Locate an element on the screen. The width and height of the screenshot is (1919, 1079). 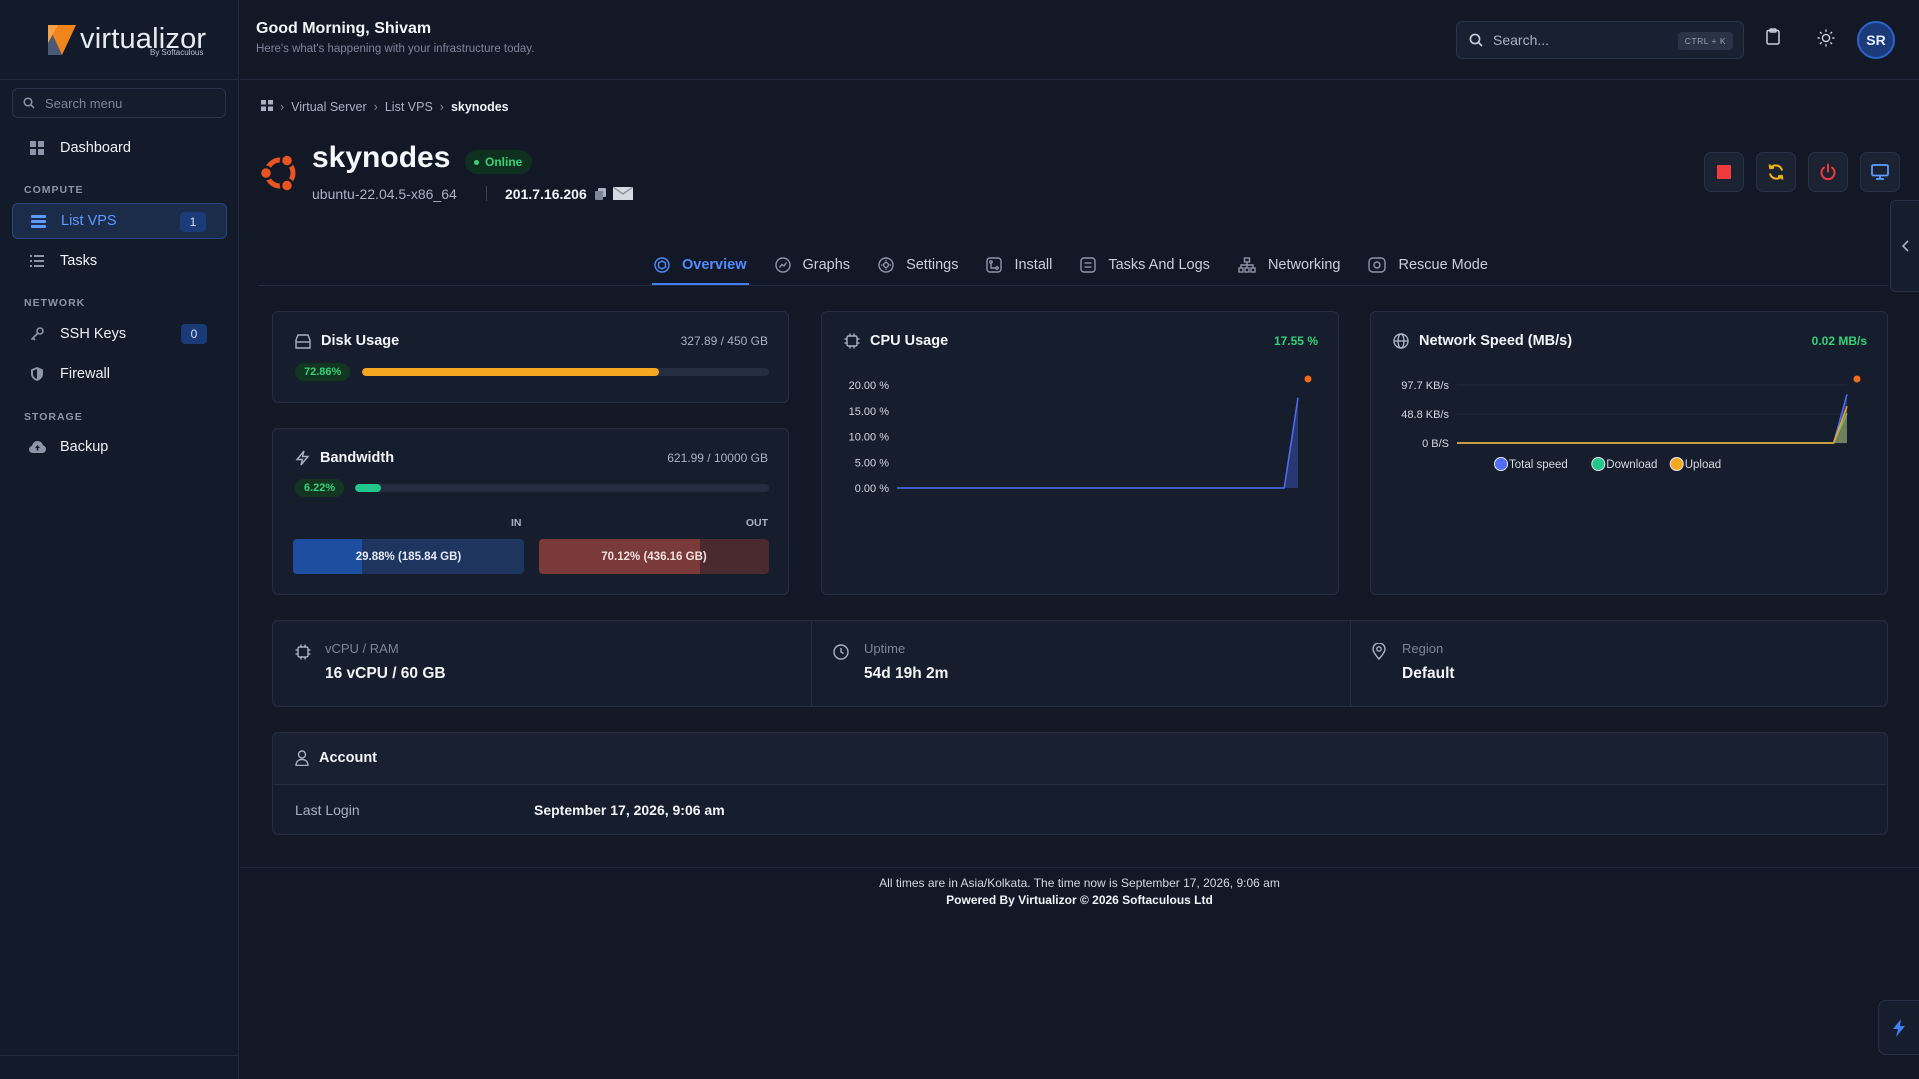
restart-button is located at coordinates (1776, 172).